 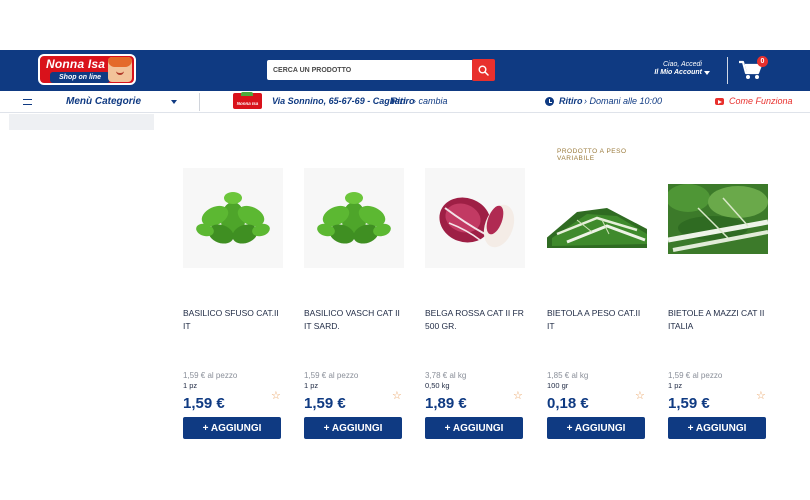 I want to click on product-name: BASILICO SFUSO CAT.II IT, so click(x=233, y=320).